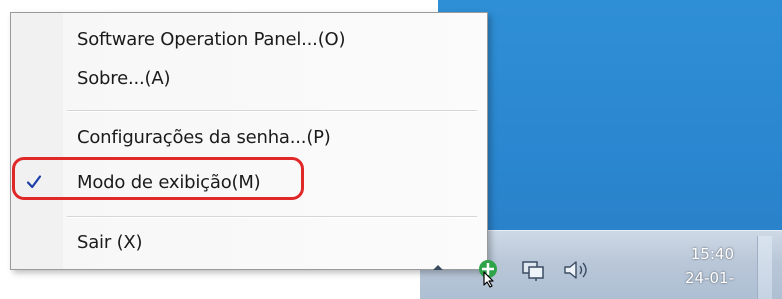 This screenshot has width=782, height=299. Describe the element at coordinates (764, 267) in the screenshot. I see `show-desktop-button` at that location.